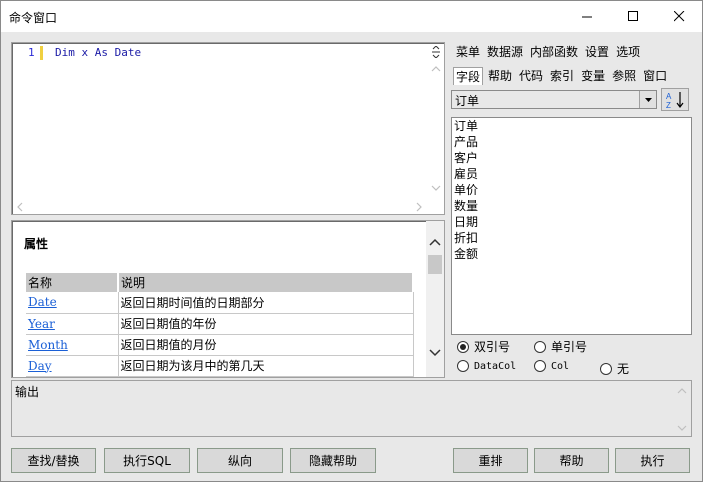 The image size is (703, 482). I want to click on tab-menu: 菜单, so click(468, 51).